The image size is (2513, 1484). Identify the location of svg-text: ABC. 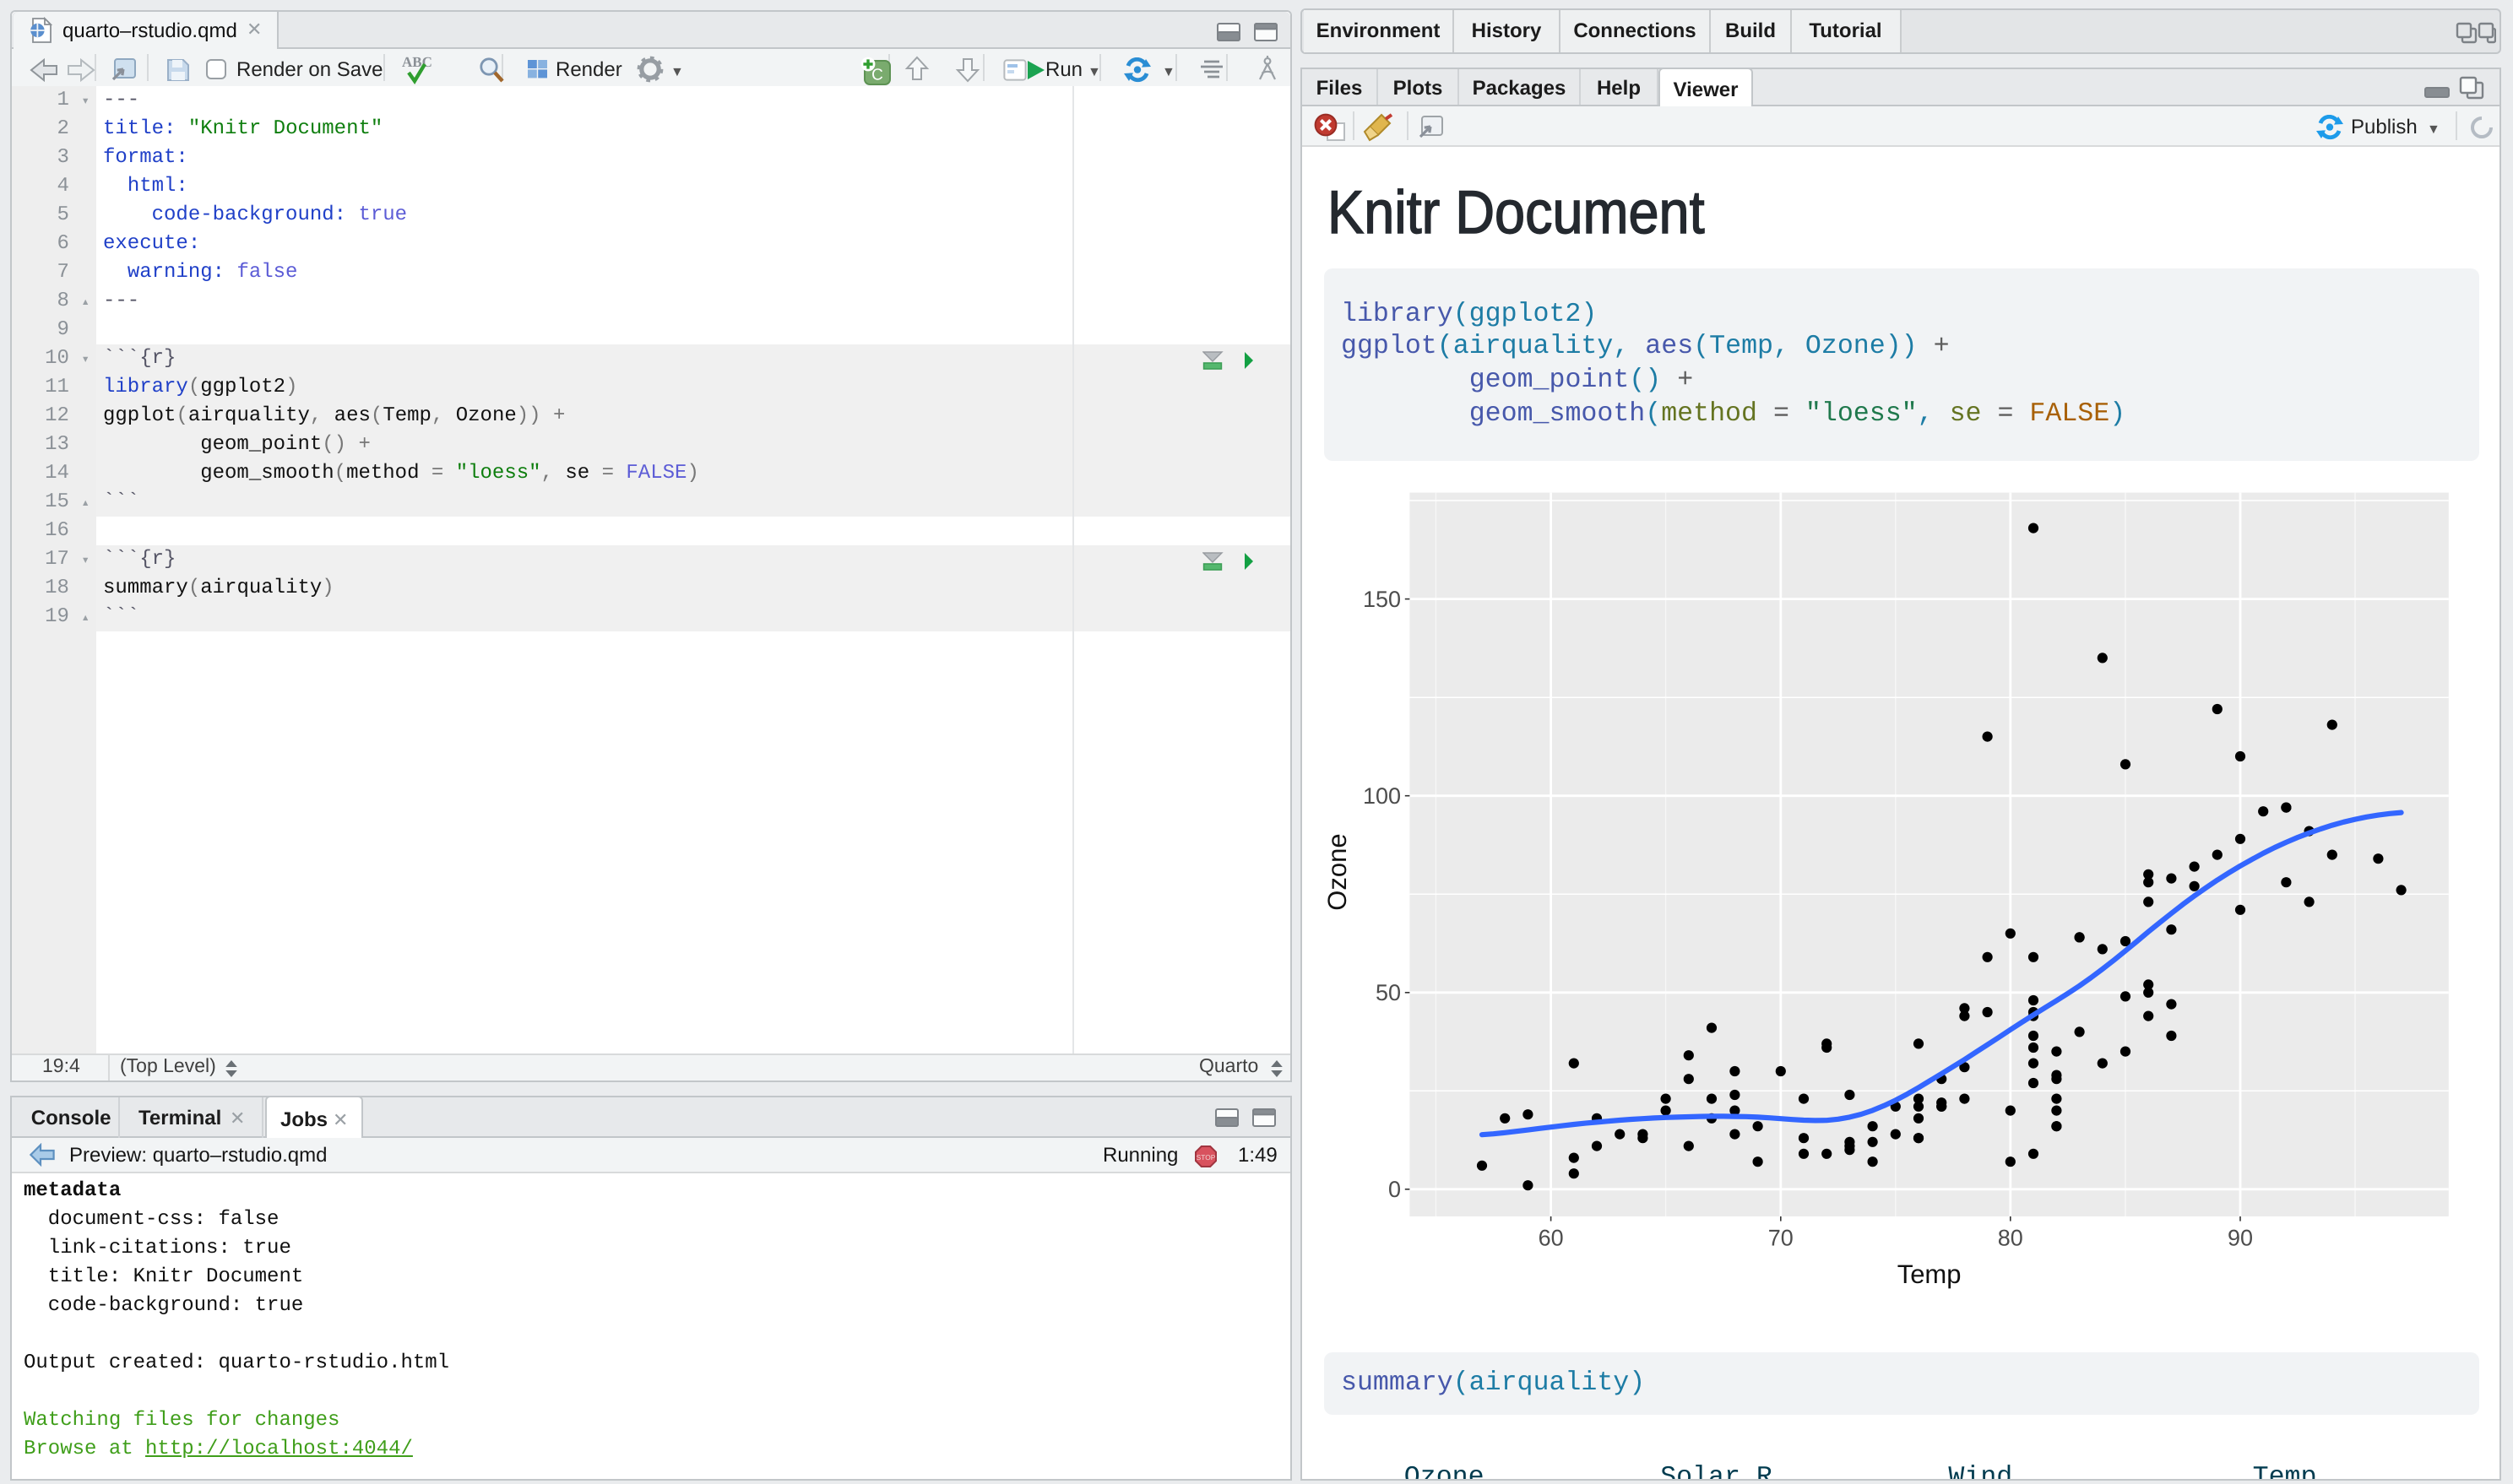
(417, 61).